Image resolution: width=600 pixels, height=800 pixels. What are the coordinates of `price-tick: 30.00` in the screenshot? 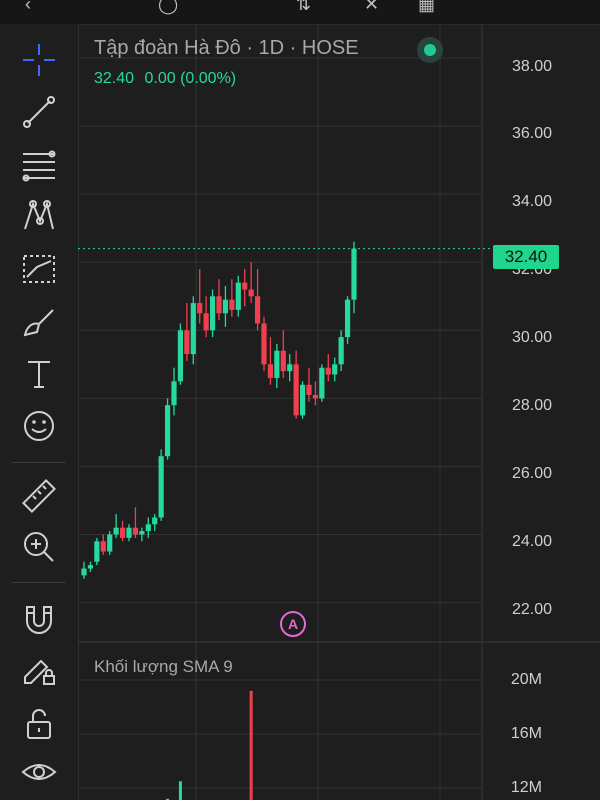 It's located at (531, 337).